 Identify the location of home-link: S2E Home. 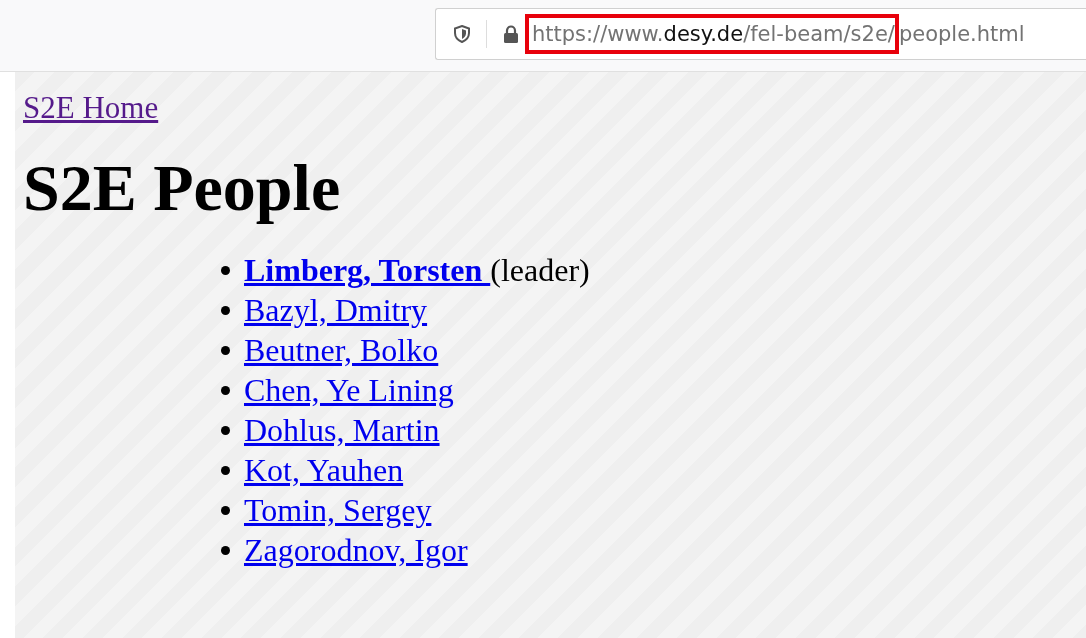
(91, 107).